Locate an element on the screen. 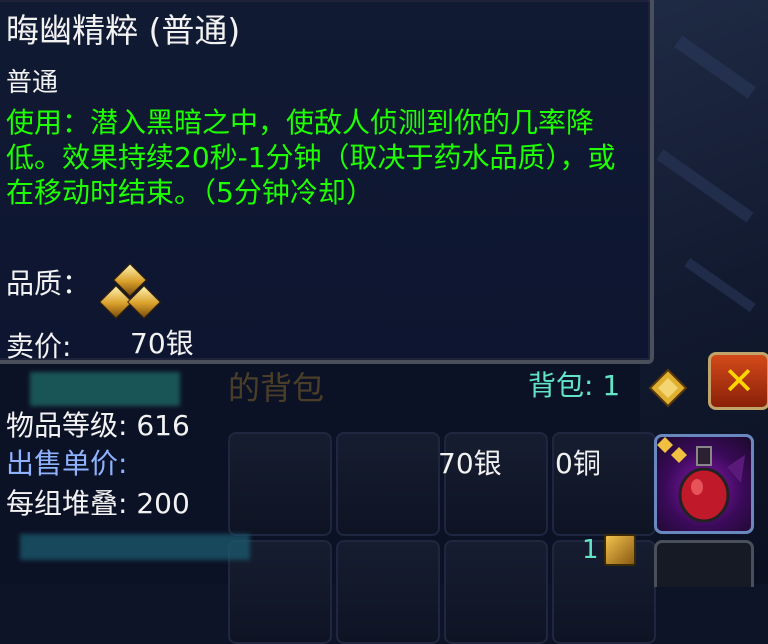 Image resolution: width=768 pixels, height=644 pixels. item-quality-text: 普通 is located at coordinates (32, 83).